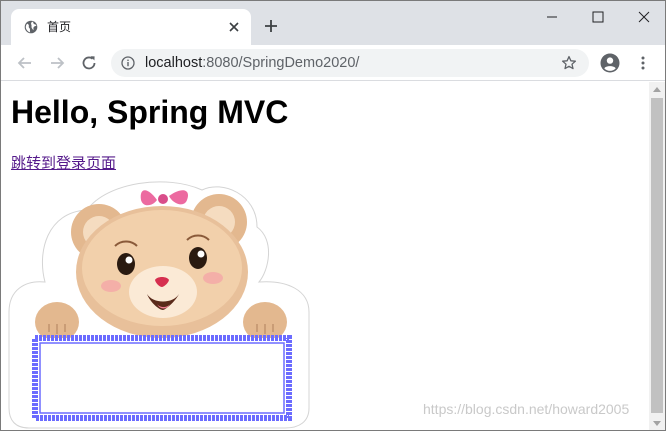  I want to click on minimize-button, so click(552, 17).